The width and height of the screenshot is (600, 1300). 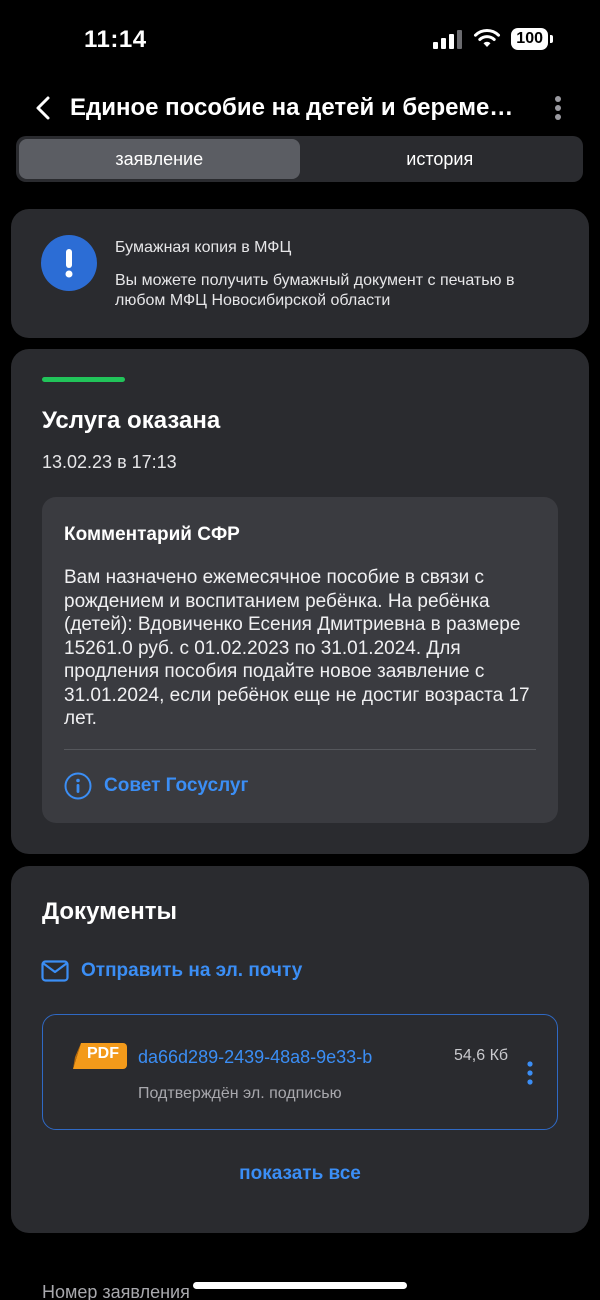 What do you see at coordinates (44, 108) in the screenshot?
I see `back-chevron-icon` at bounding box center [44, 108].